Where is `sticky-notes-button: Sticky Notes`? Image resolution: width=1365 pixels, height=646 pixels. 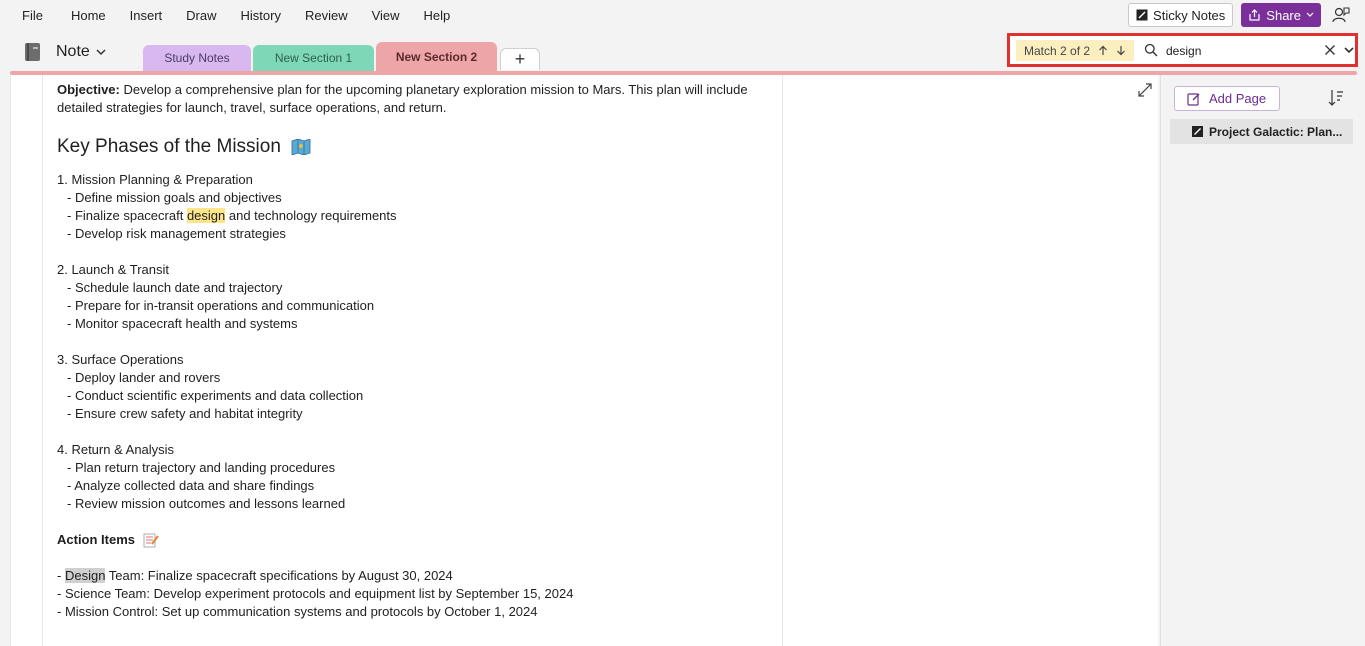 sticky-notes-button: Sticky Notes is located at coordinates (1181, 15).